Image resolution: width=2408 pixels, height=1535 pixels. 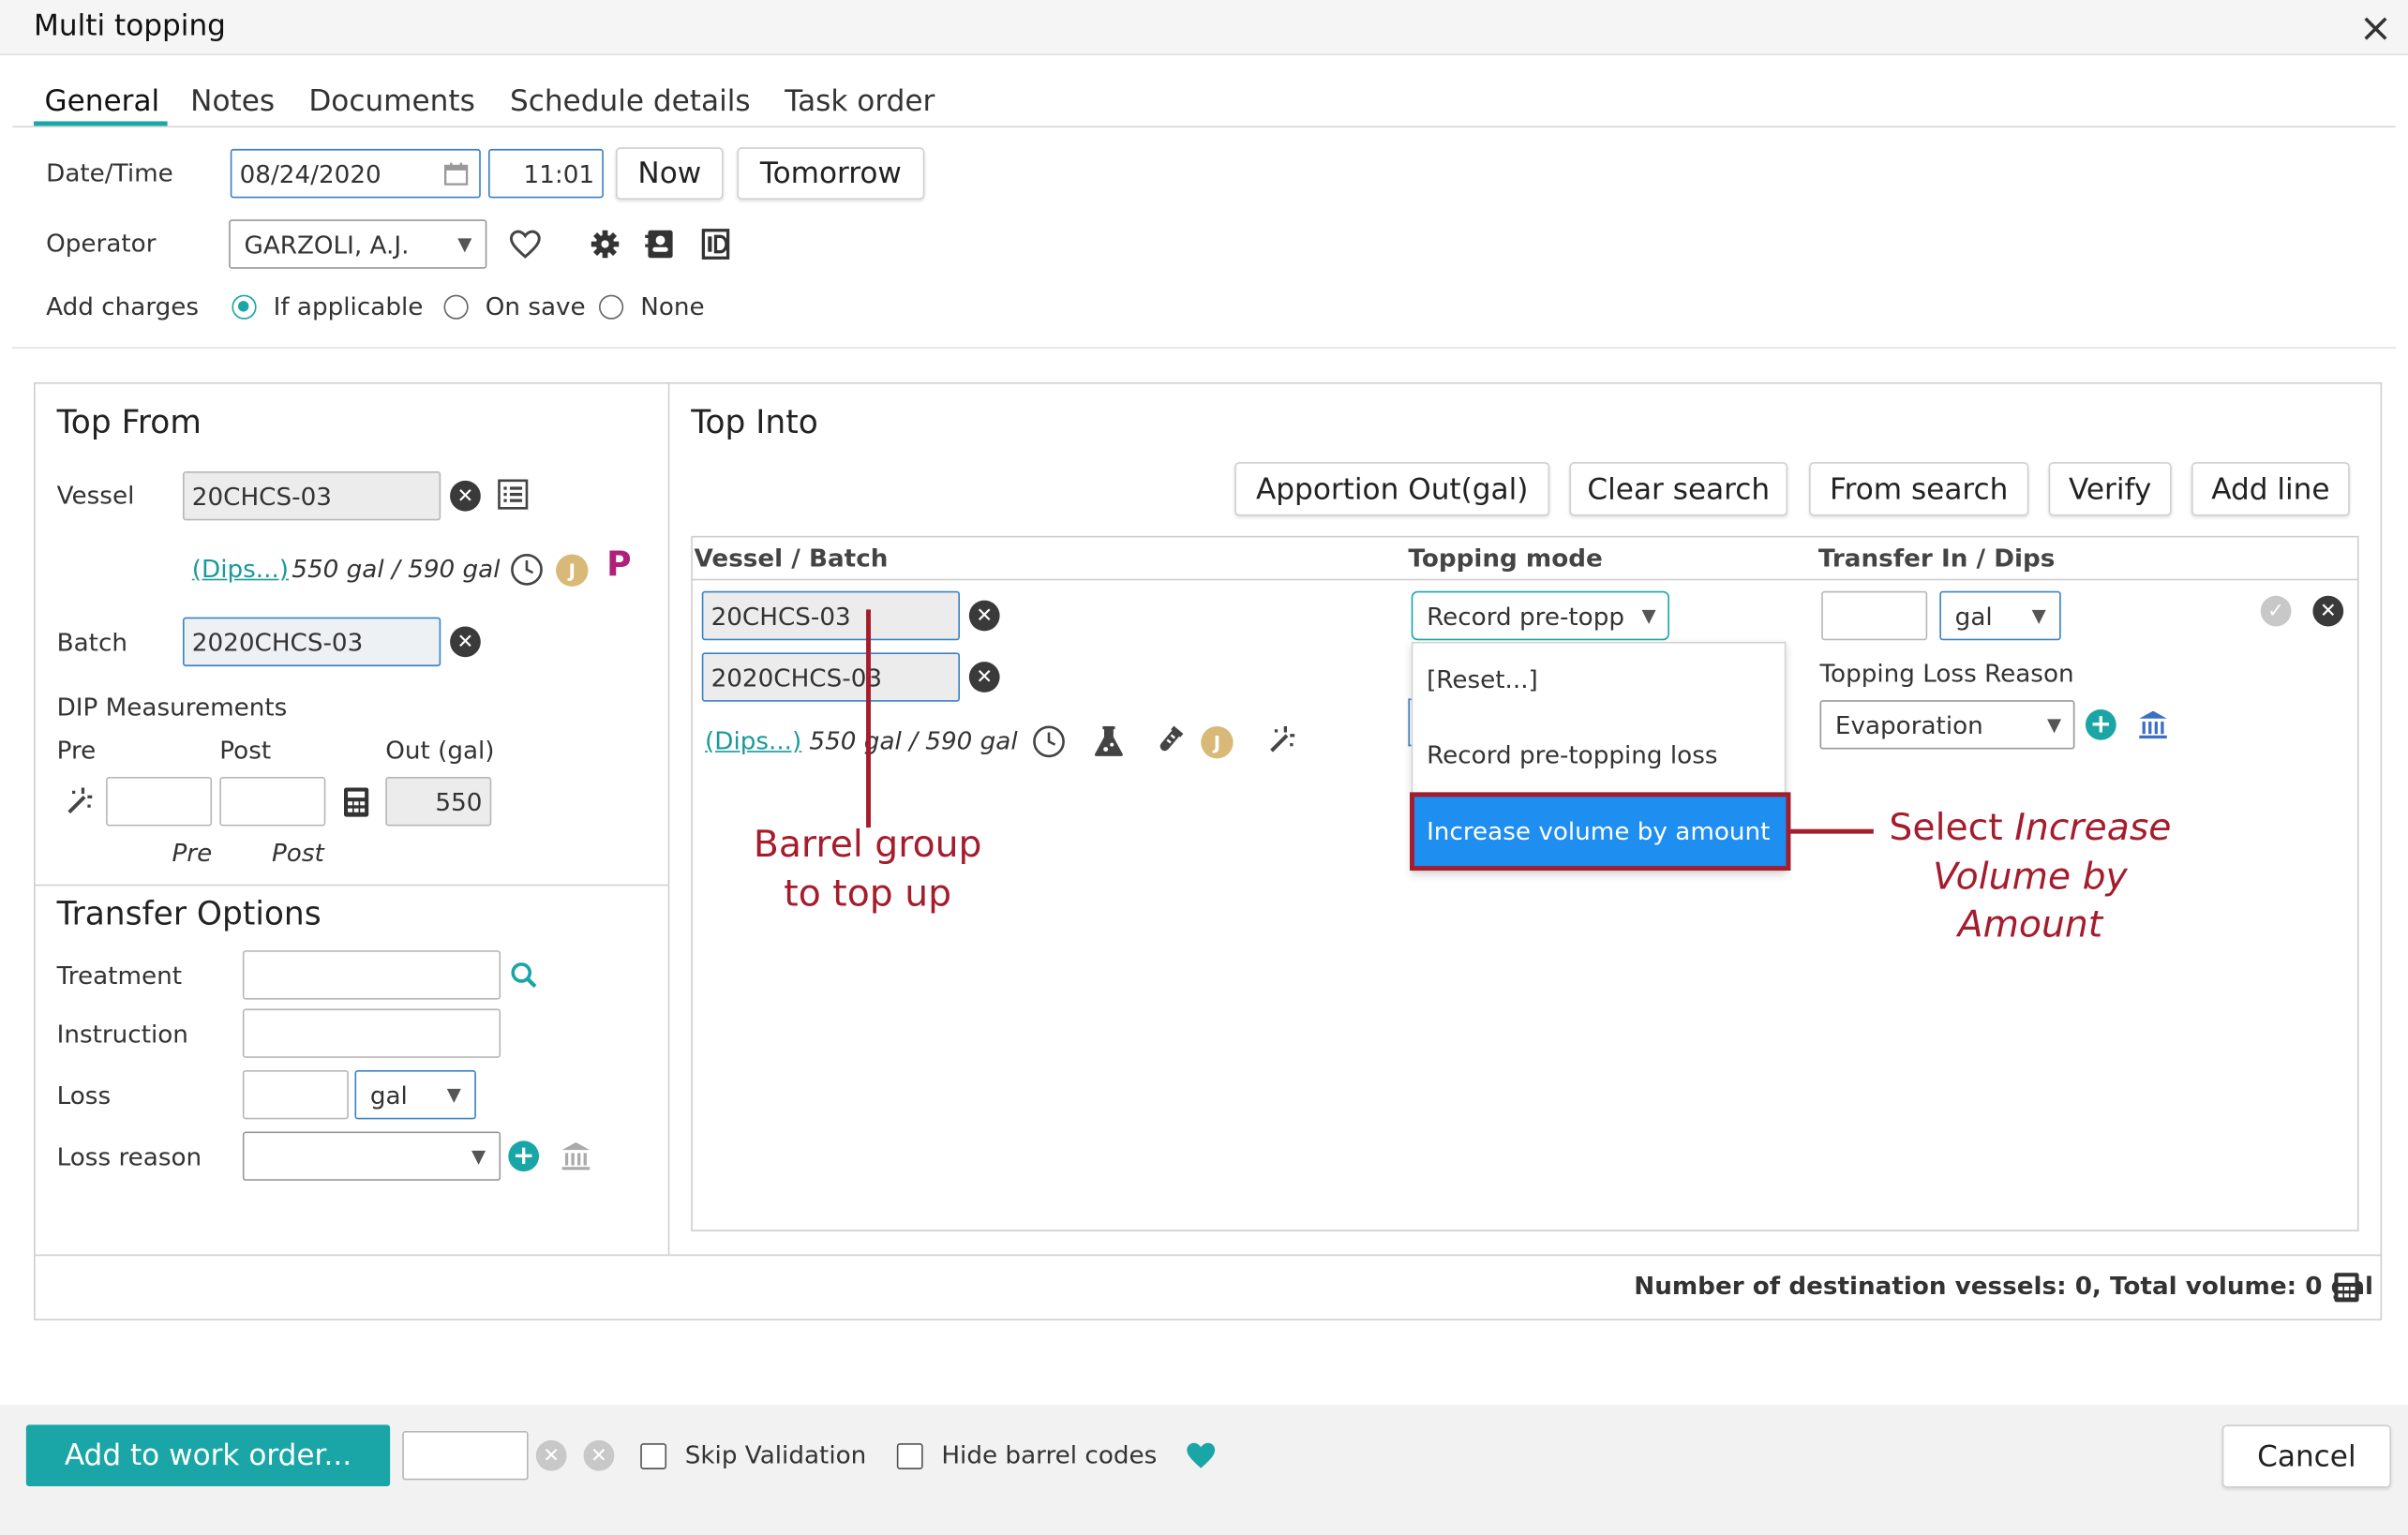 What do you see at coordinates (1392, 489) in the screenshot?
I see `apportion-out-button: Apportion Out(gal)` at bounding box center [1392, 489].